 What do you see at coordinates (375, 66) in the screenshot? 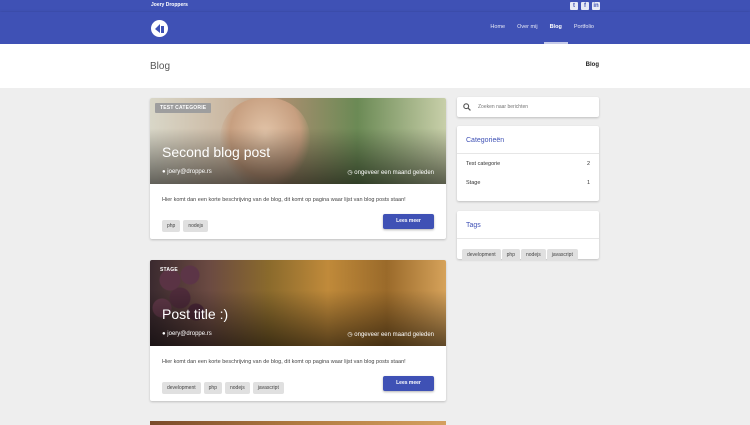
I see `page-header: Blog Blog` at bounding box center [375, 66].